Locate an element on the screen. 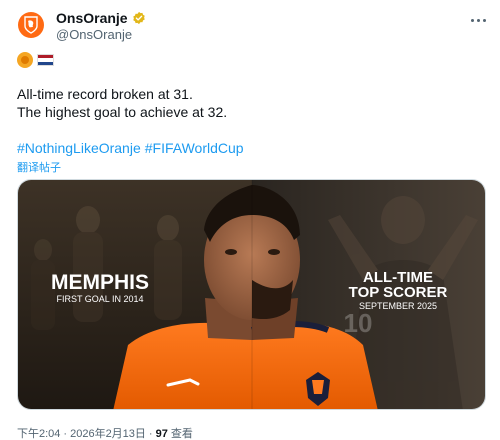 The width and height of the screenshot is (500, 440). account-handle: @OnsOranje is located at coordinates (94, 34).